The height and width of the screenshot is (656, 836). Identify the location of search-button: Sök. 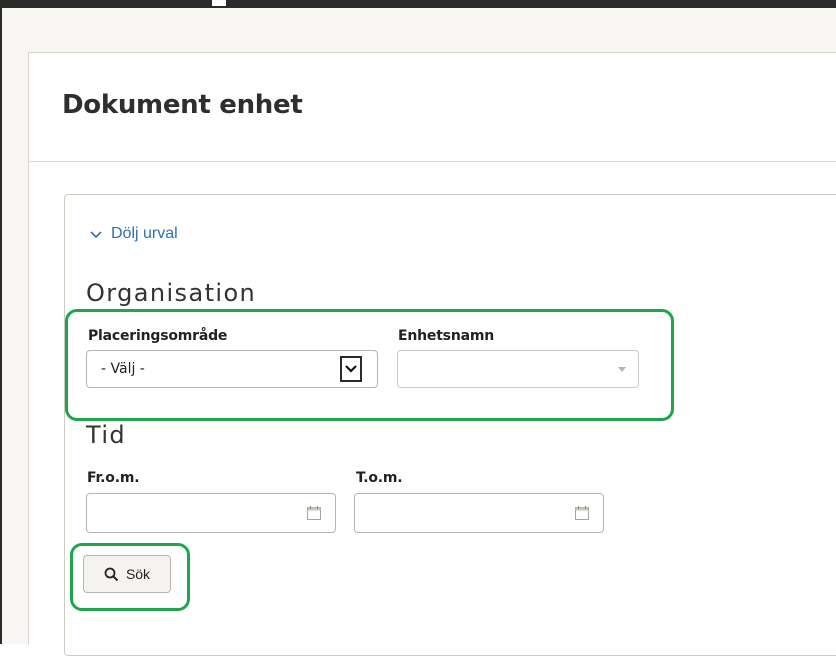
(127, 574).